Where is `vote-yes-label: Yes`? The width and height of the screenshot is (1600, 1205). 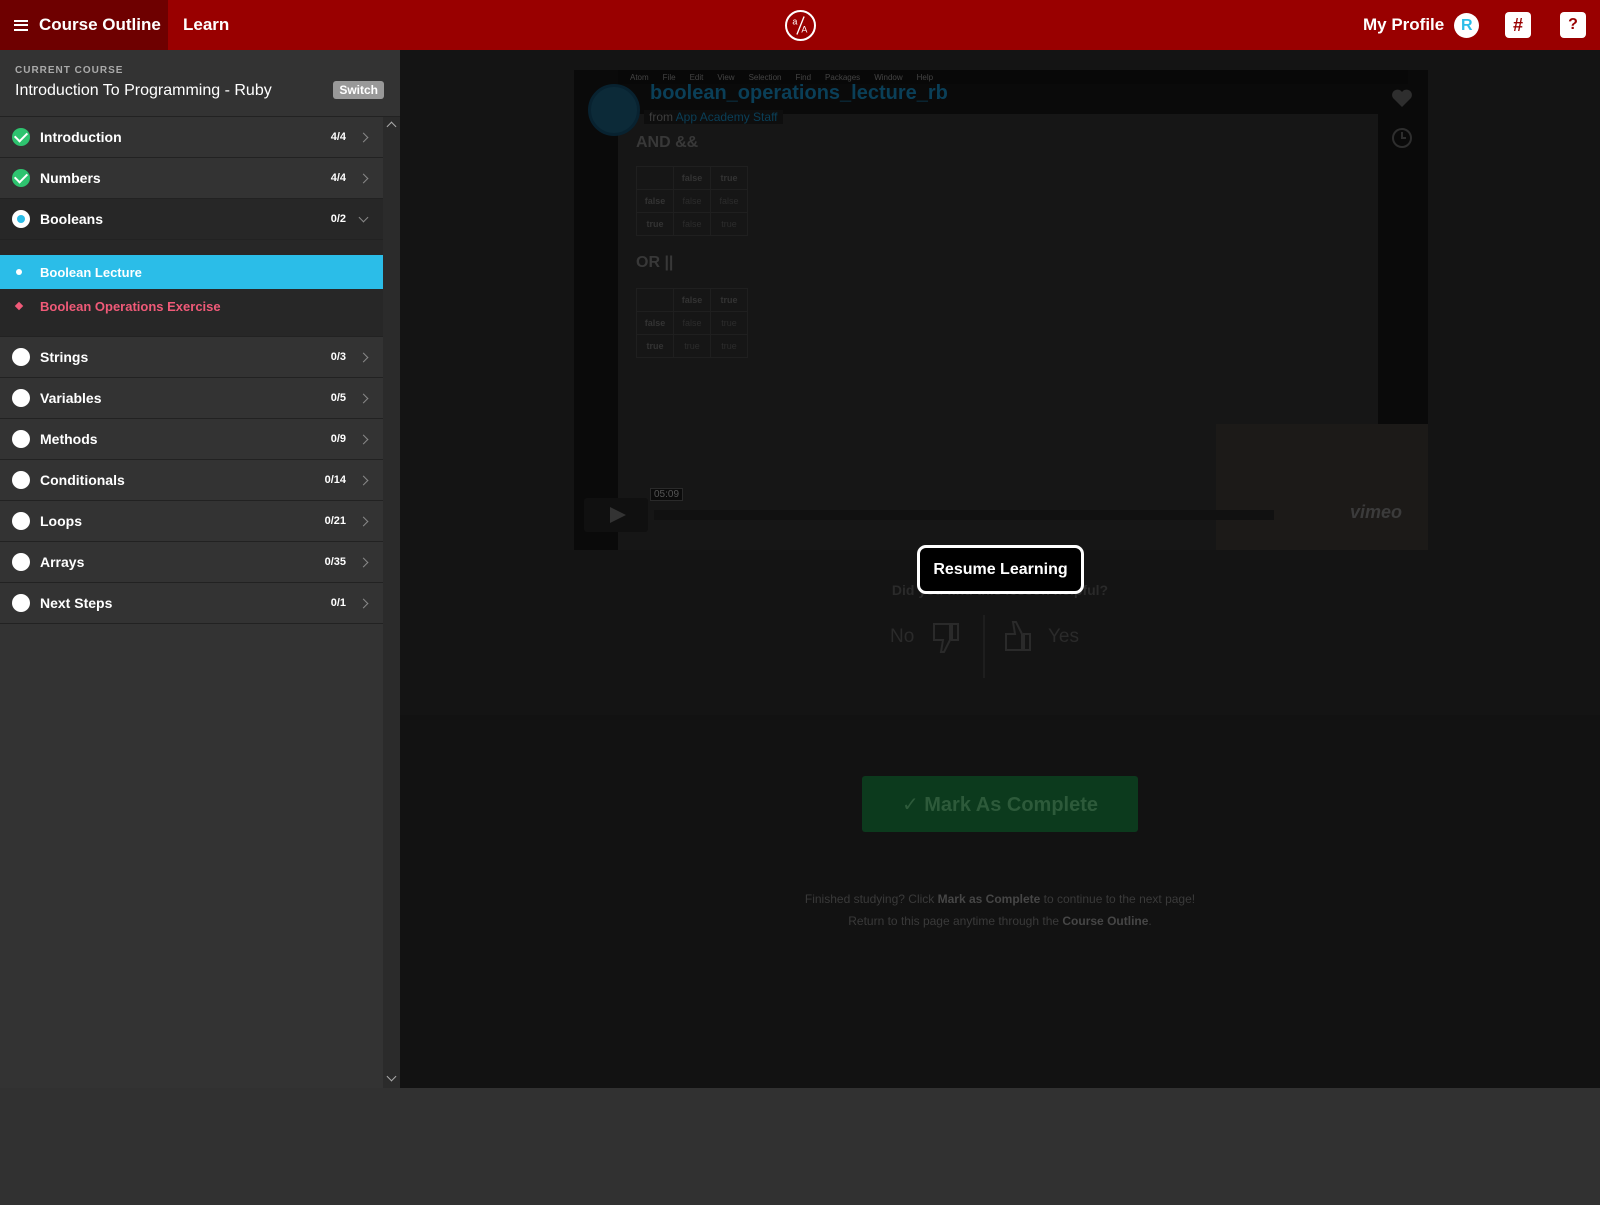 vote-yes-label: Yes is located at coordinates (1063, 636).